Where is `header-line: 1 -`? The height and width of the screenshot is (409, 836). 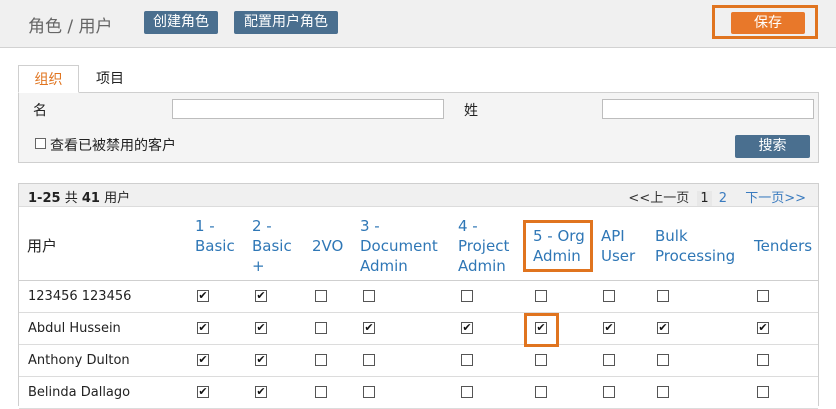
header-line: 1 - is located at coordinates (205, 226).